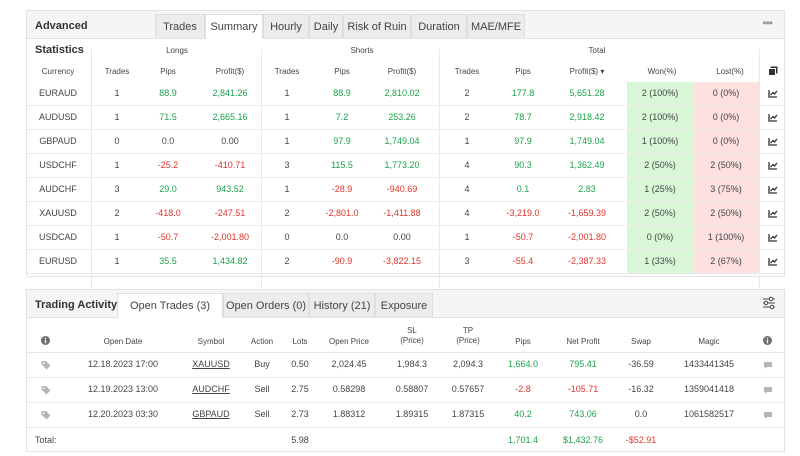  I want to click on short-profit-cell: -1,411.88, so click(402, 213).